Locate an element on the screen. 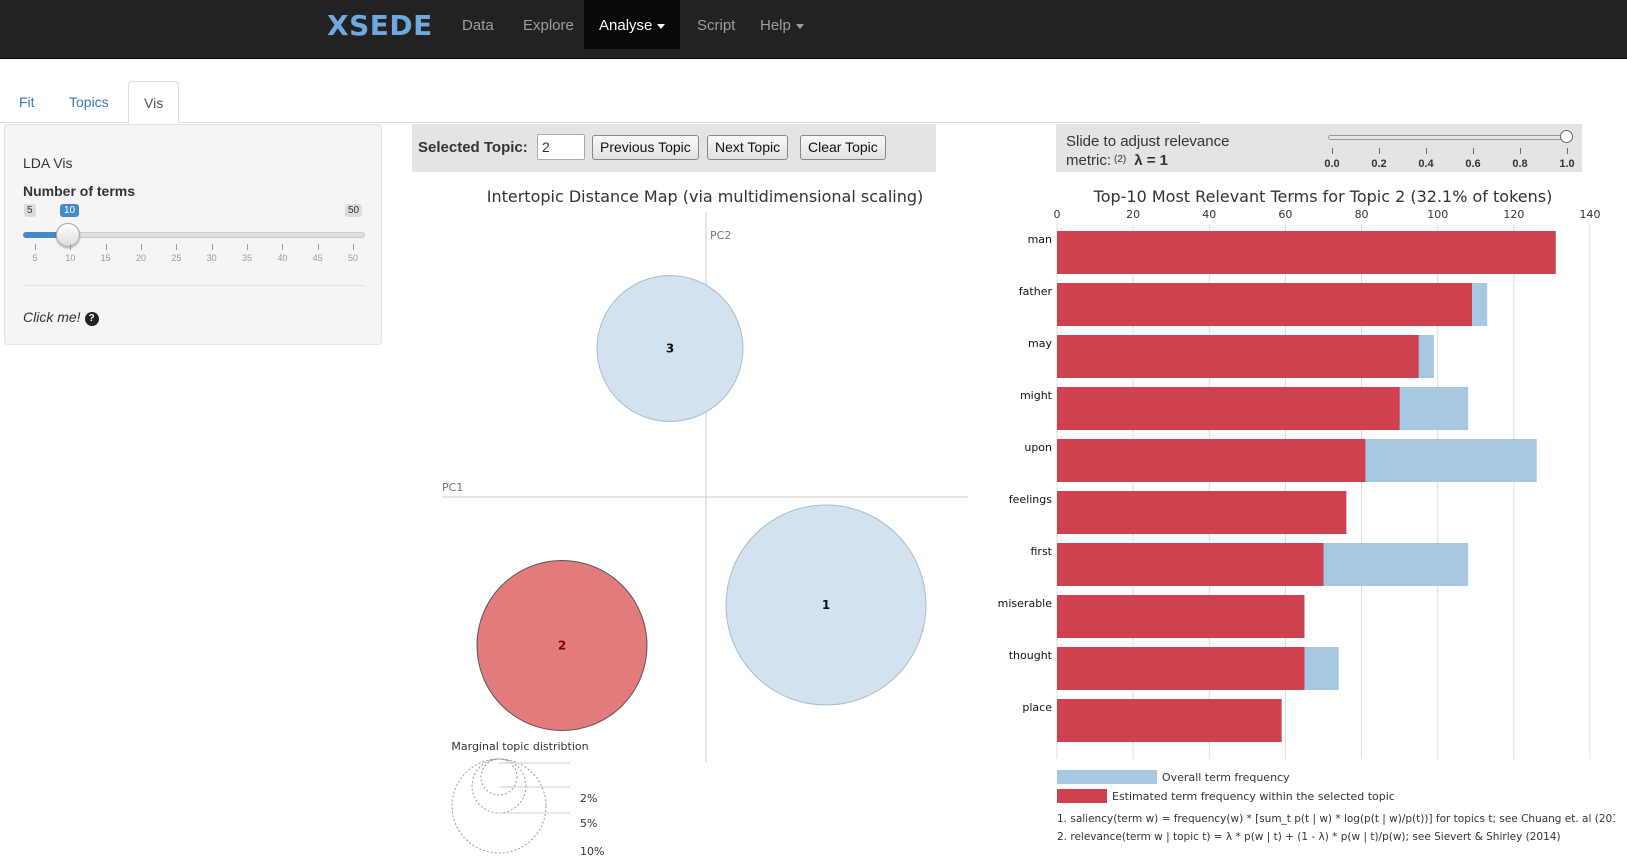  lambda-tick-label: 0.0 is located at coordinates (1332, 164).